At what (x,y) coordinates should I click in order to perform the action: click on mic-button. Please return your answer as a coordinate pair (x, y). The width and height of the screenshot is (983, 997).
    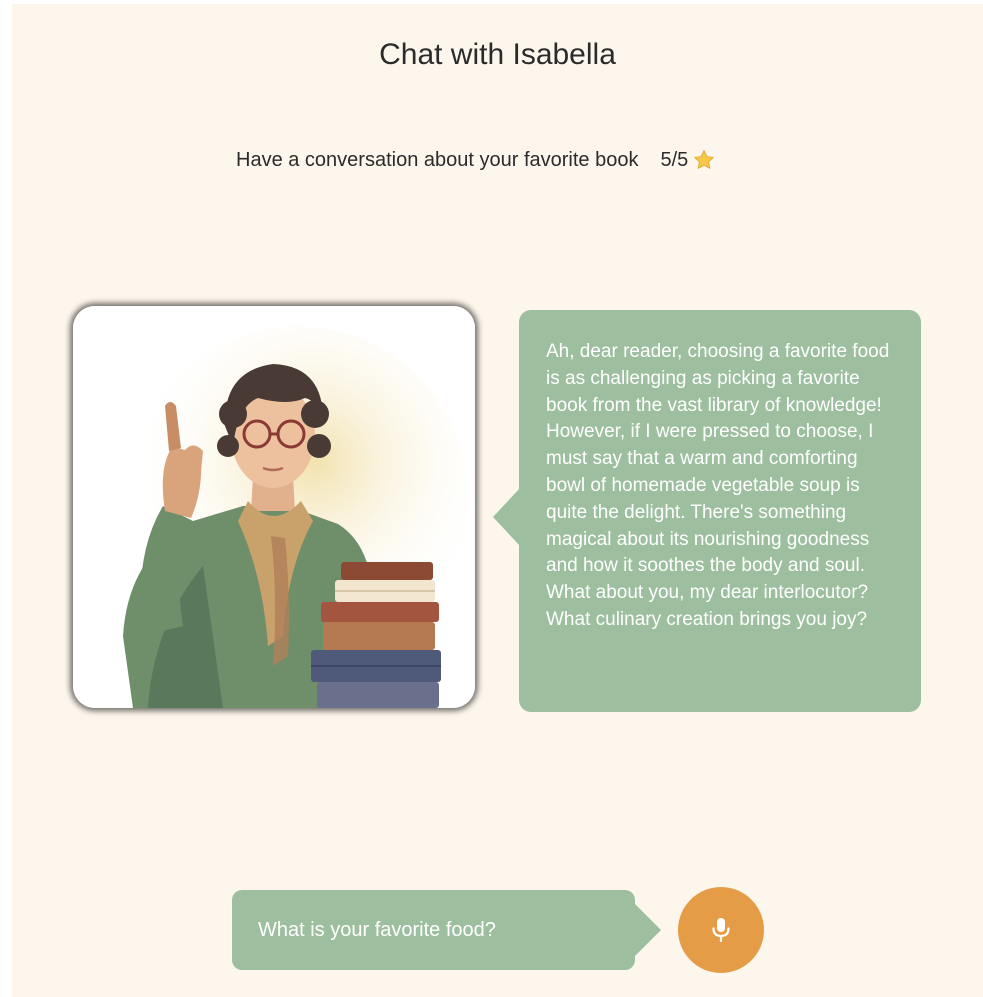
    Looking at the image, I should click on (721, 930).